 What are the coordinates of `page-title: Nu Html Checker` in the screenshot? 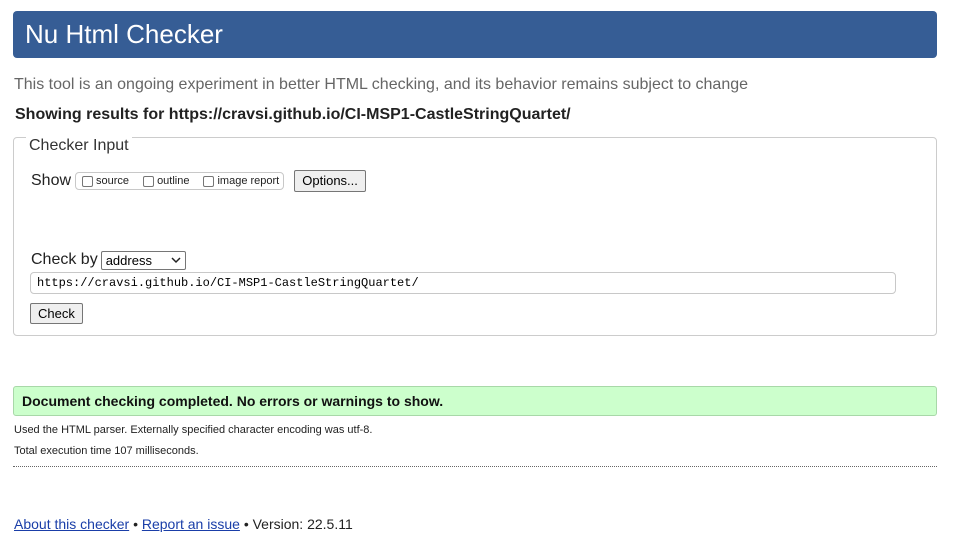 It's located at (124, 34).